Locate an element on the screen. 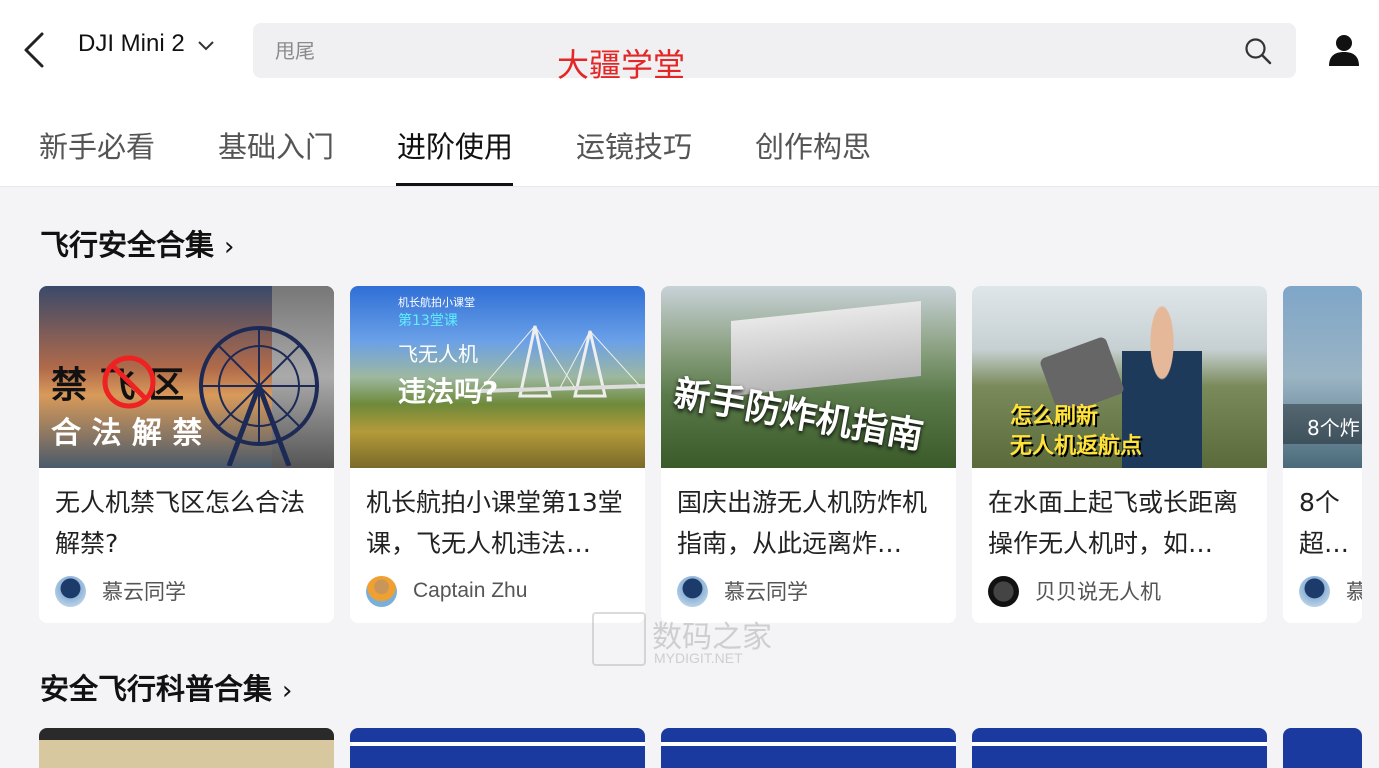 This screenshot has height=768, width=1379. video-card: 怎么刷新 无人机返航点 在水面上起飞或长距离操作无人机时，如… 贝贝说无人机 is located at coordinates (1119, 454).